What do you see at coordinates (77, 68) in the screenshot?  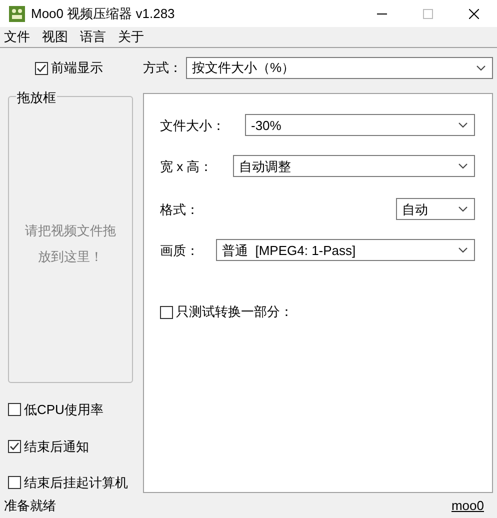 I see `checkbox-label: 前端显示` at bounding box center [77, 68].